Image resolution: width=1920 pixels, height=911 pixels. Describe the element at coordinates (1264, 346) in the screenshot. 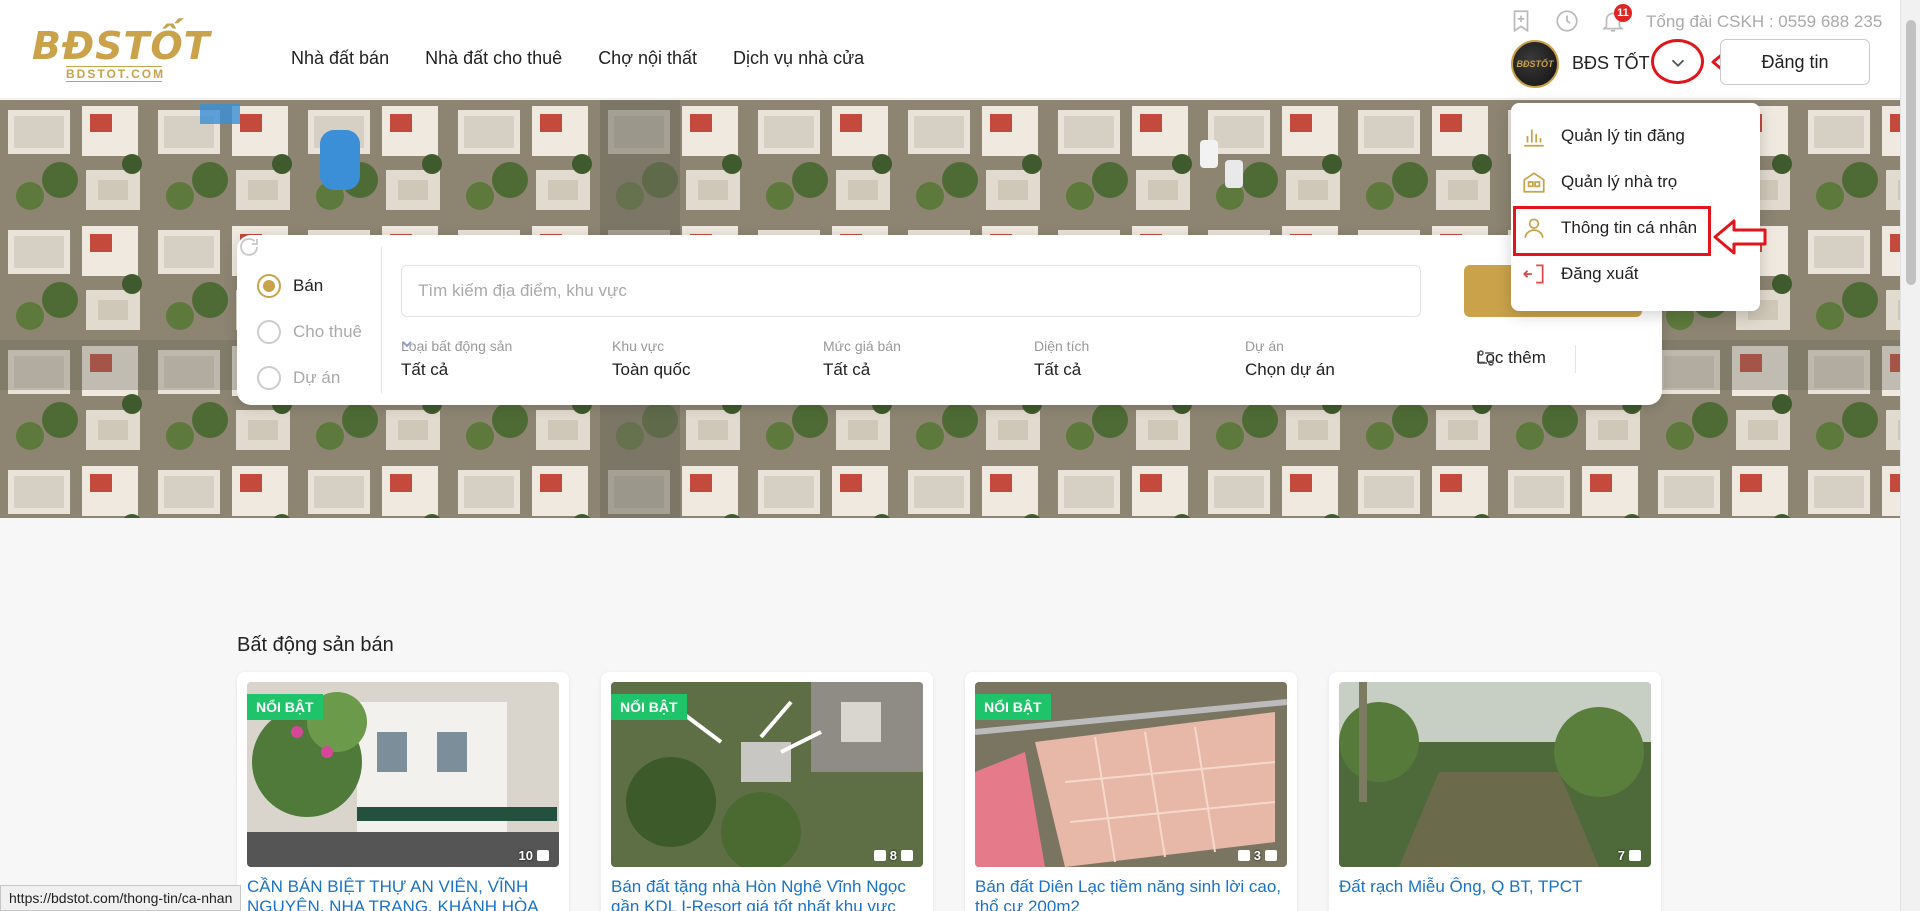

I see `filter-label: Dự án` at that location.